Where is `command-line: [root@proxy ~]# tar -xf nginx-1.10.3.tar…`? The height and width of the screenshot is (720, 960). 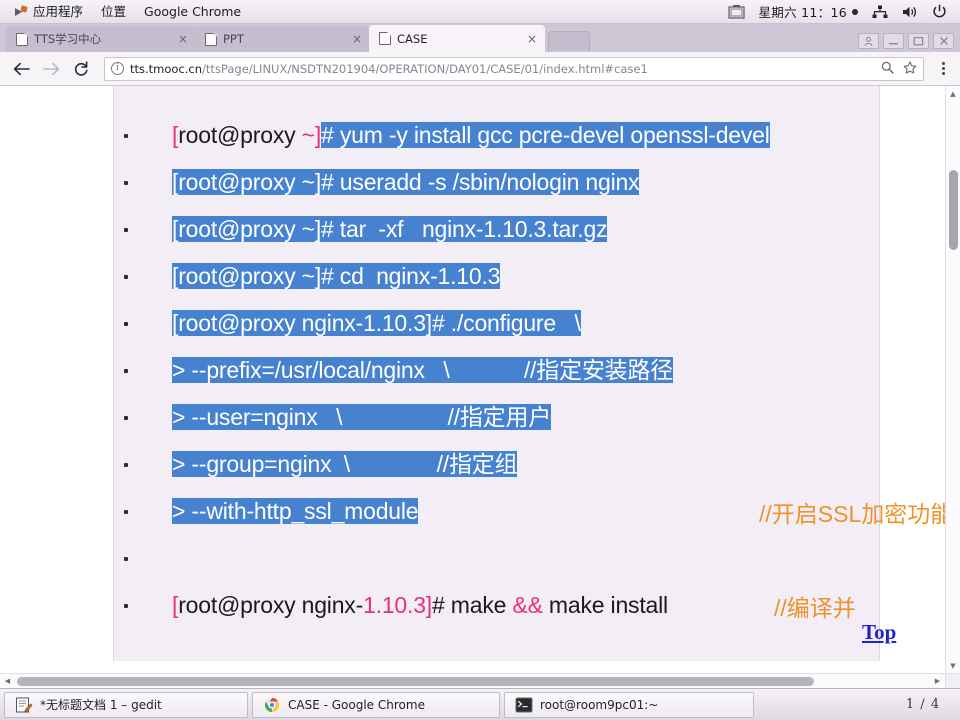
command-line: [root@proxy ~]# tar -xf nginx-1.10.3.tar… is located at coordinates (496, 229).